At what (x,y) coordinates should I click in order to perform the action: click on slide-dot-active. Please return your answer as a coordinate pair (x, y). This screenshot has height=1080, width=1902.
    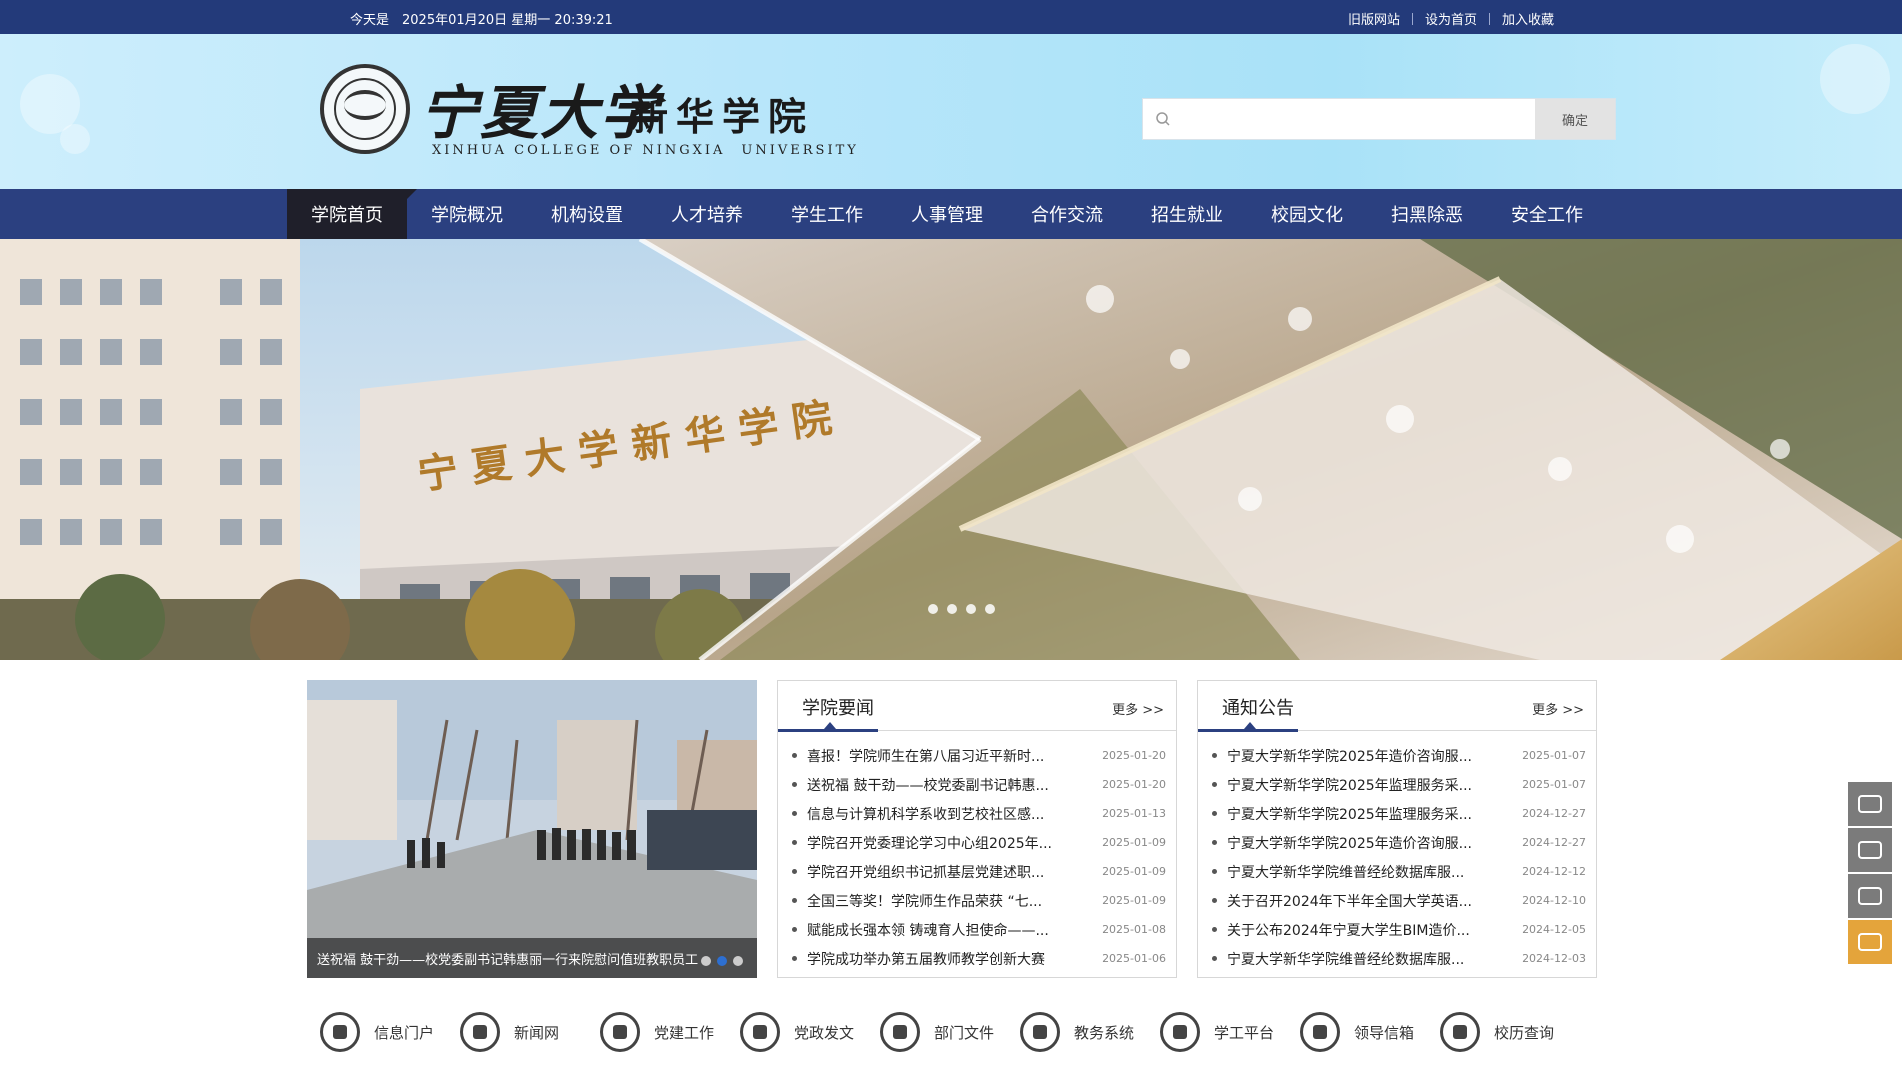
    Looking at the image, I should click on (722, 961).